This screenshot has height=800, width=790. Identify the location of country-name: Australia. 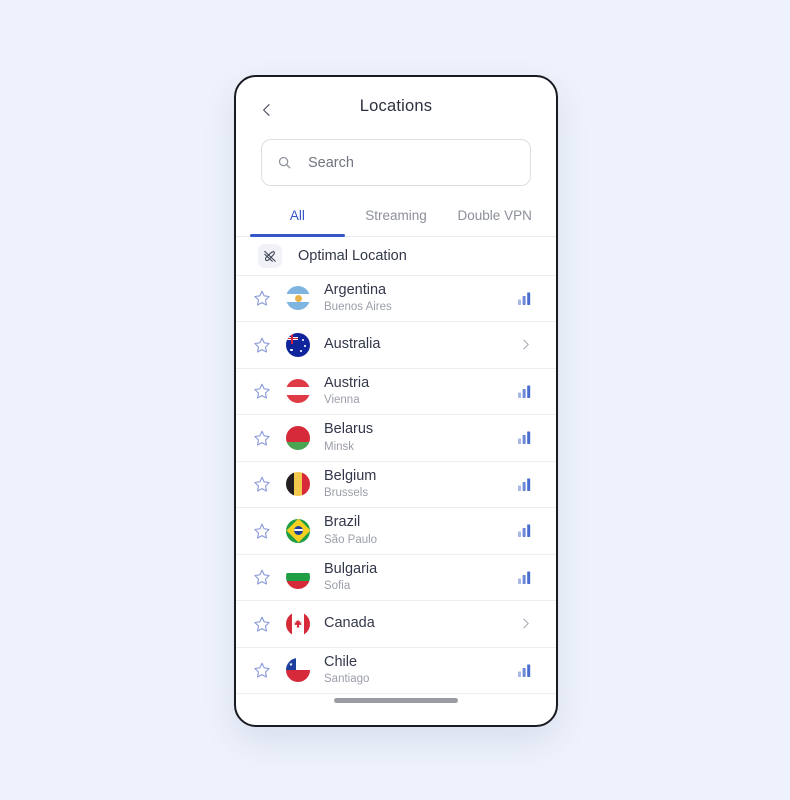
(352, 343).